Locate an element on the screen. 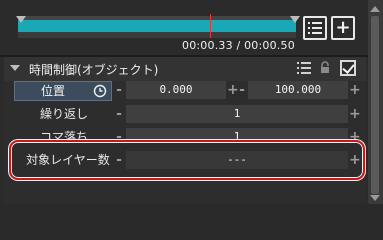 The width and height of the screenshot is (383, 240). param-row-repeat: 繰り返し - 1 + is located at coordinates (185, 115).